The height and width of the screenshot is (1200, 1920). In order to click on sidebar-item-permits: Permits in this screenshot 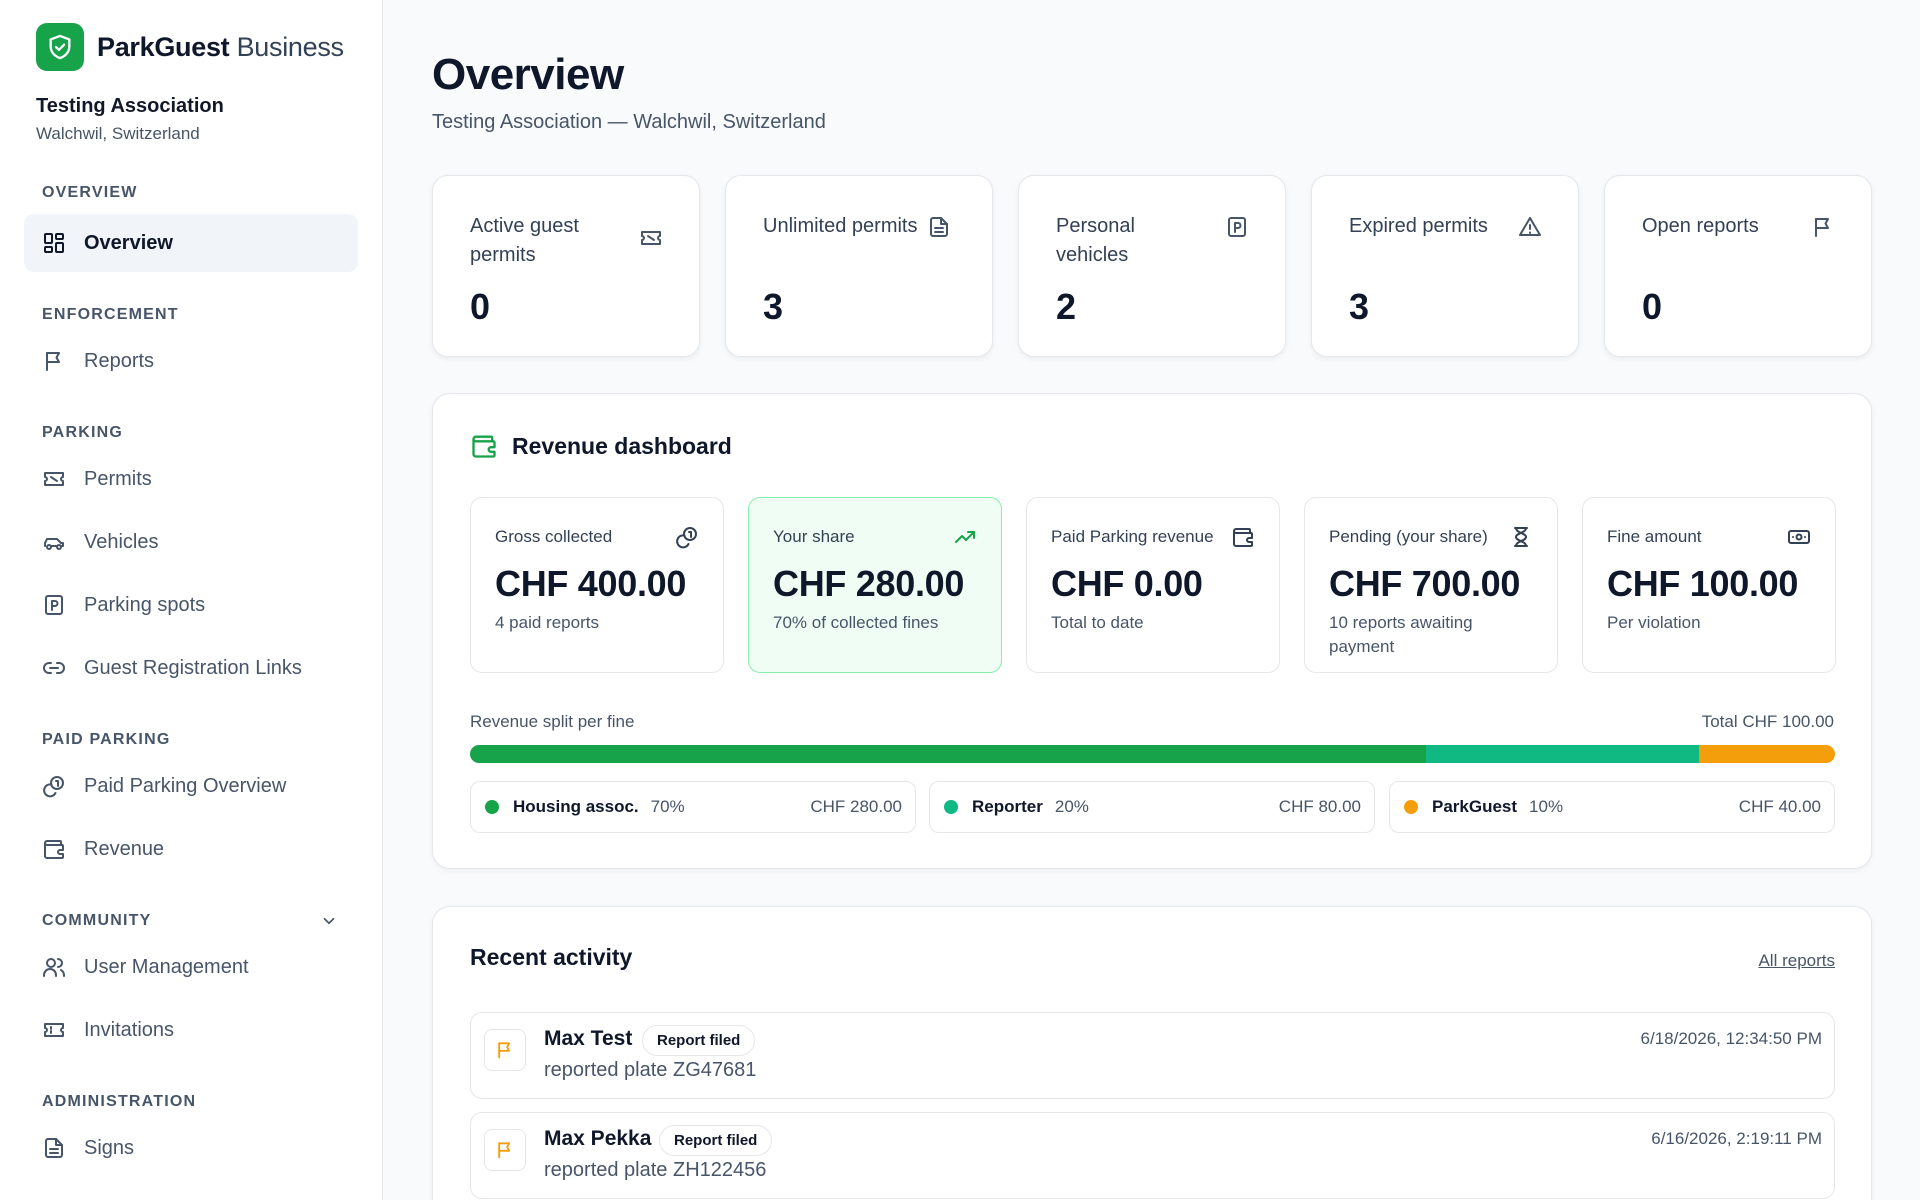, I will do `click(191, 479)`.